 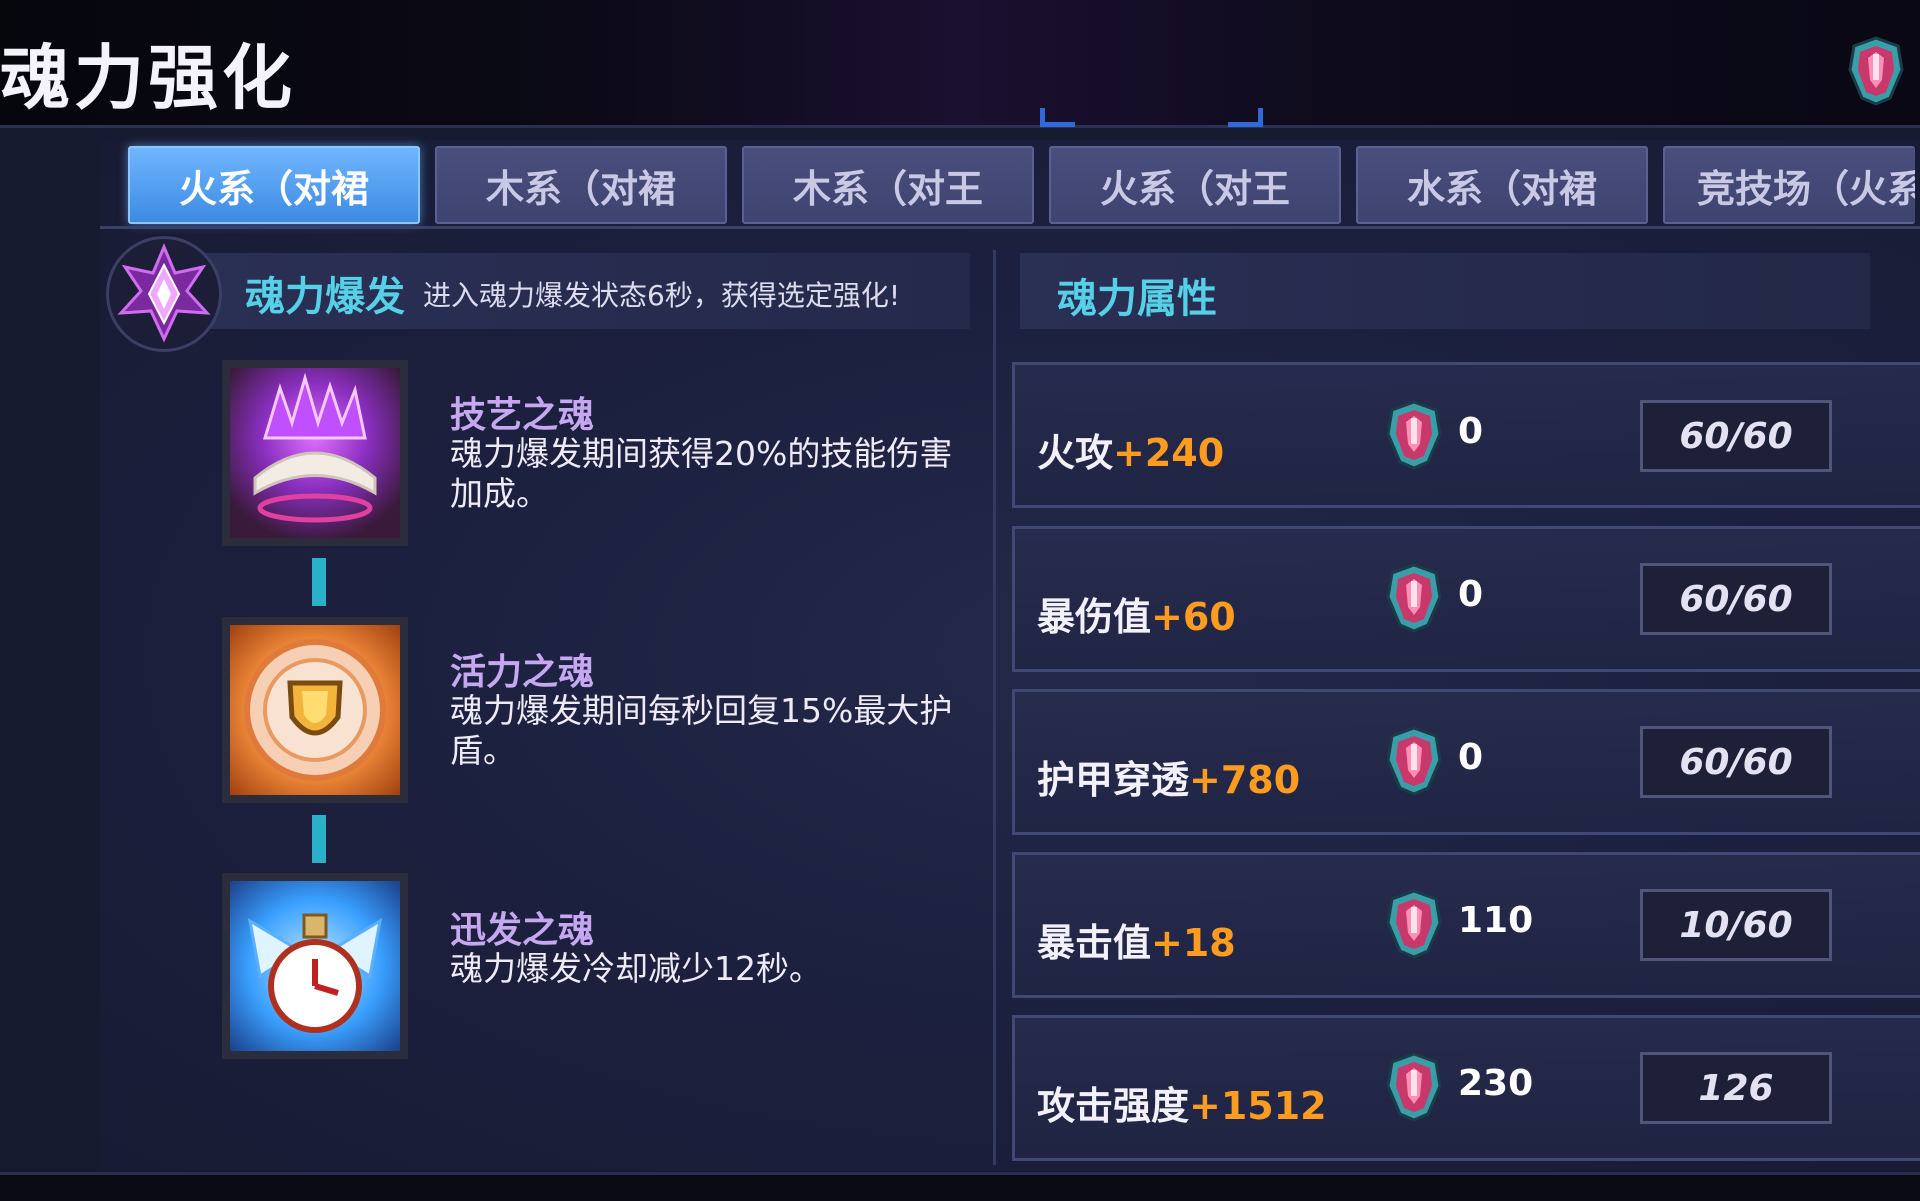 I want to click on panel-divider, so click(x=994, y=707).